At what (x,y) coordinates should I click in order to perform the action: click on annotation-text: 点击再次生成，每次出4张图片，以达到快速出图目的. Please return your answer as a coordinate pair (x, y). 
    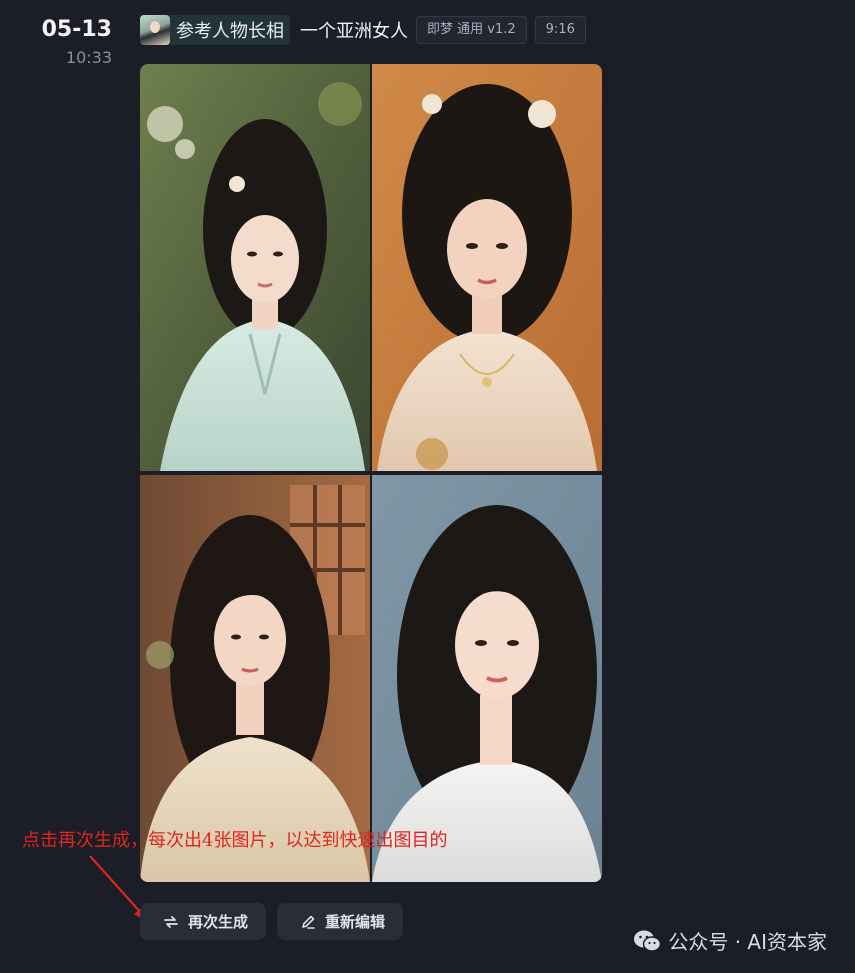
    Looking at the image, I should click on (235, 840).